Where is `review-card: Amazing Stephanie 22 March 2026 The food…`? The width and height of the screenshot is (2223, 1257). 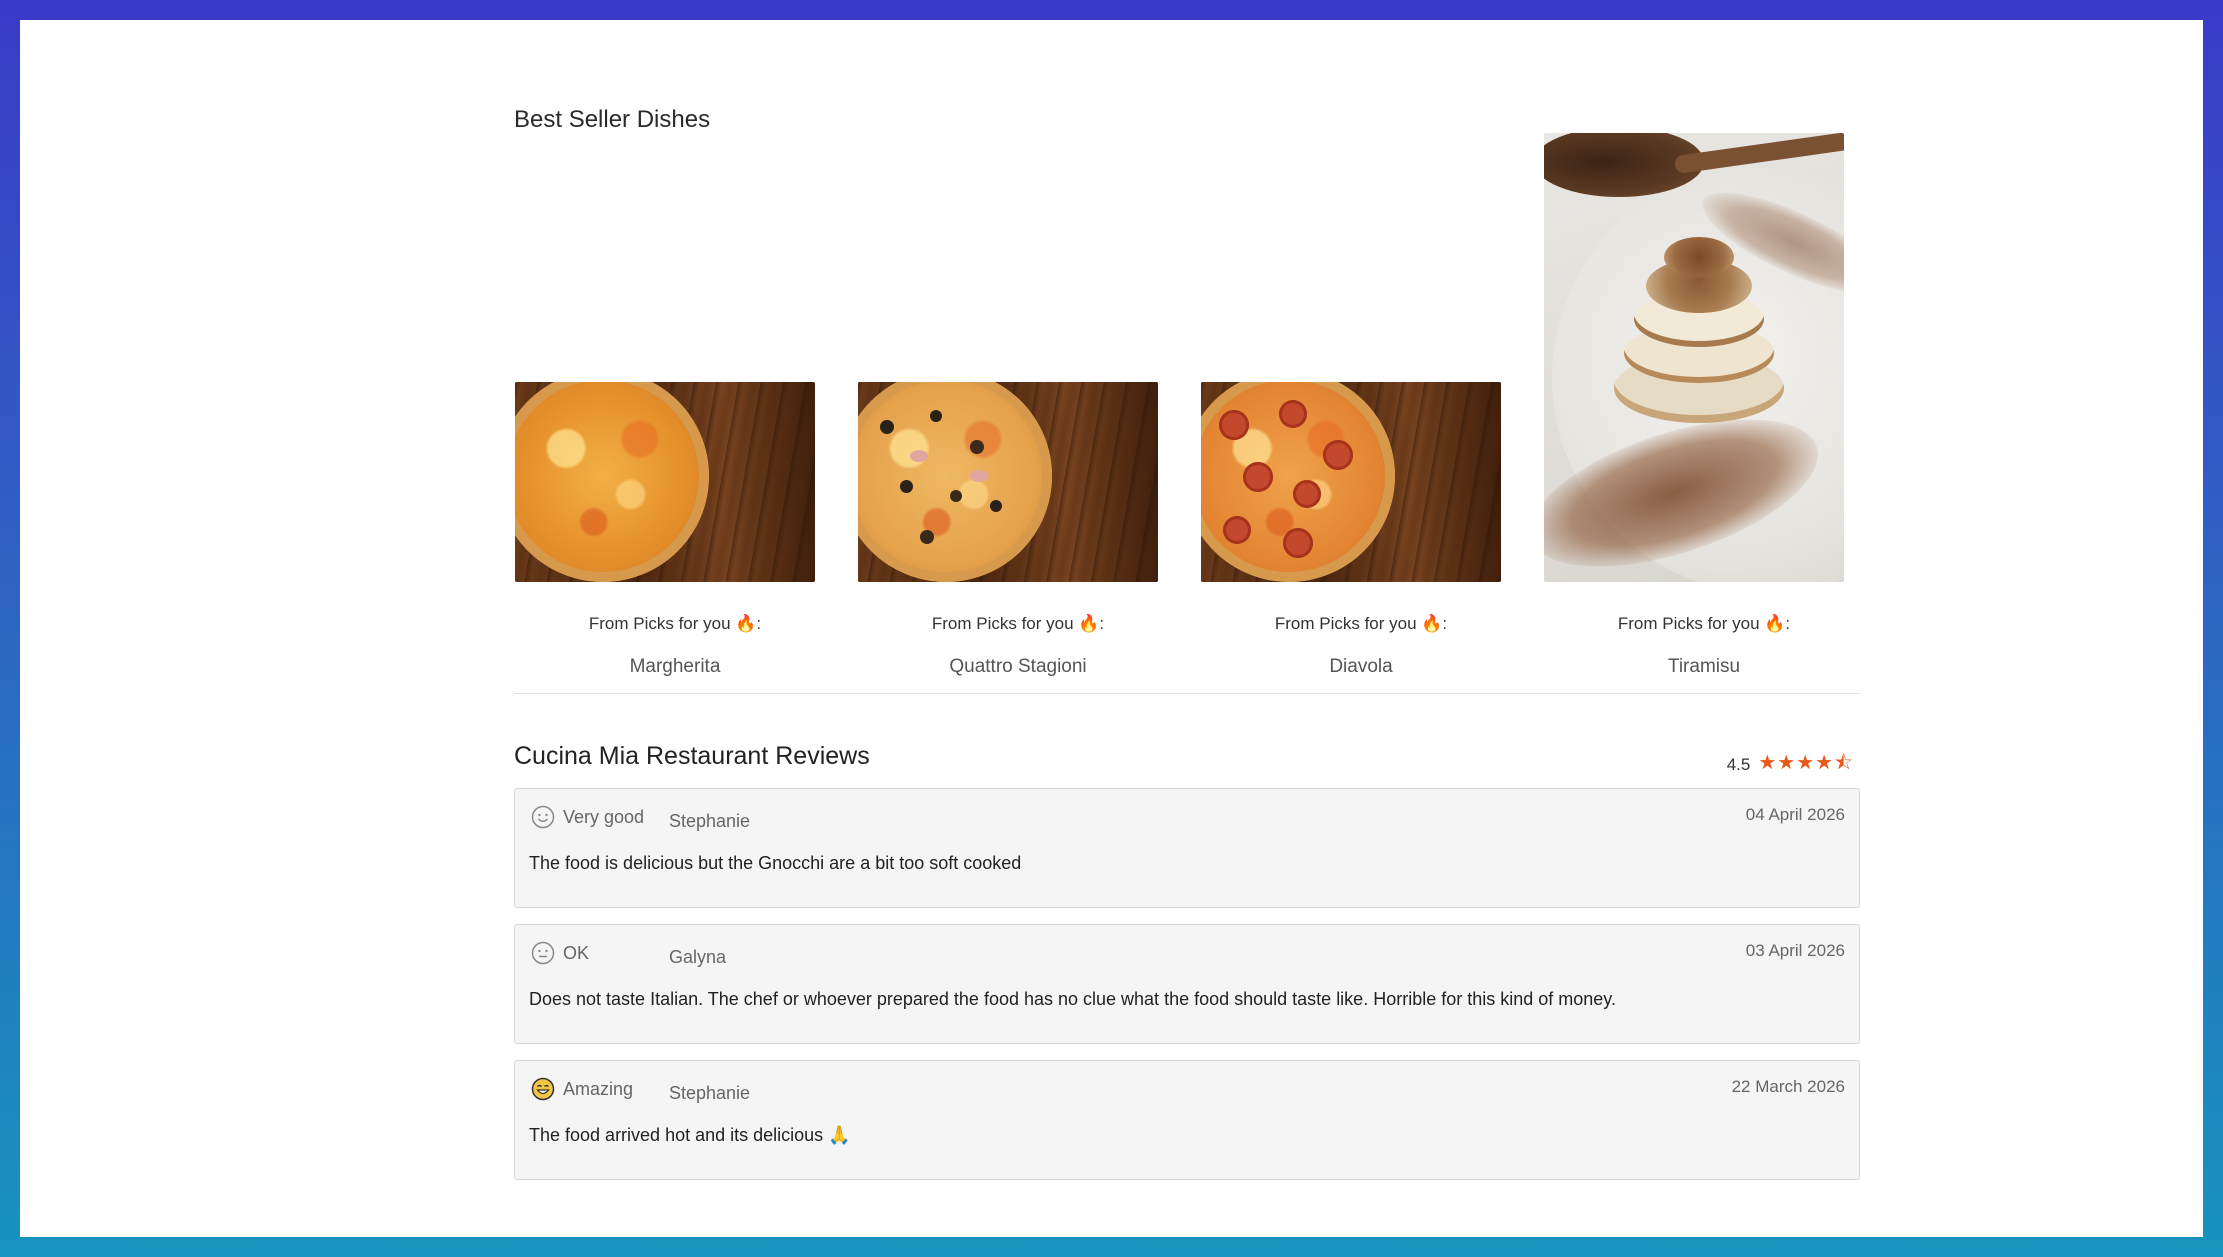 review-card: Amazing Stephanie 22 March 2026 The food… is located at coordinates (1187, 1120).